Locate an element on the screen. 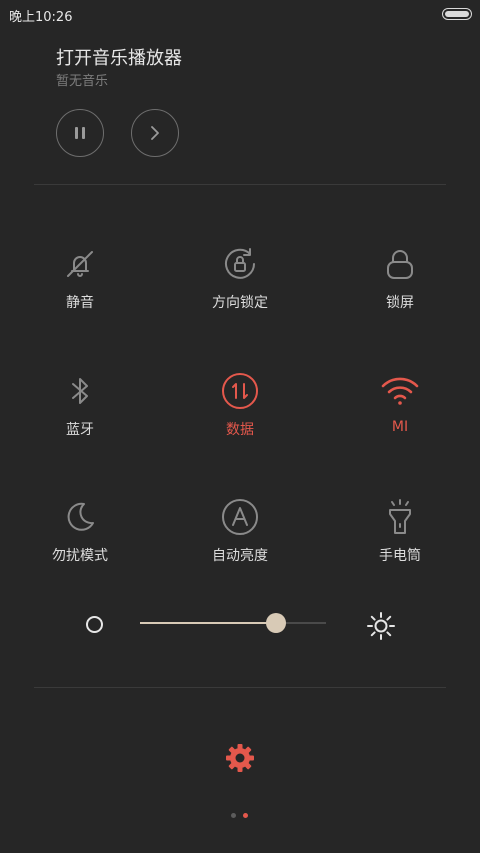 The image size is (480, 853). chevron-right-icon is located at coordinates (155, 133).